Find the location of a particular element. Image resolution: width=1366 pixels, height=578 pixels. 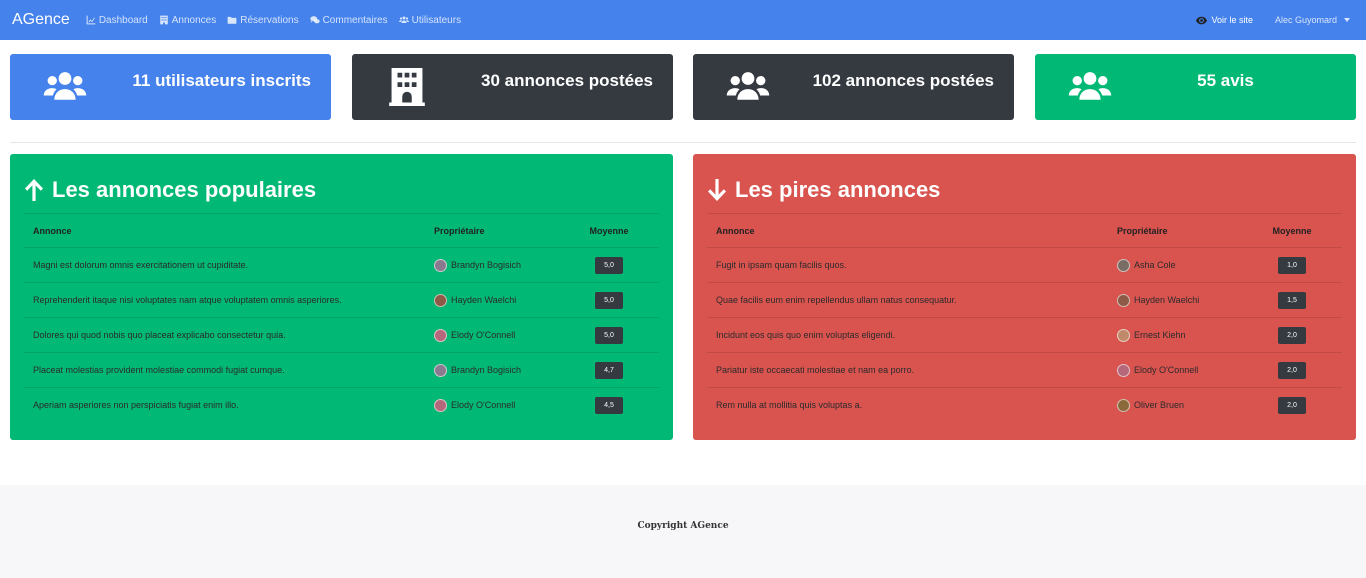

nav-link-label: Annonces is located at coordinates (194, 20).